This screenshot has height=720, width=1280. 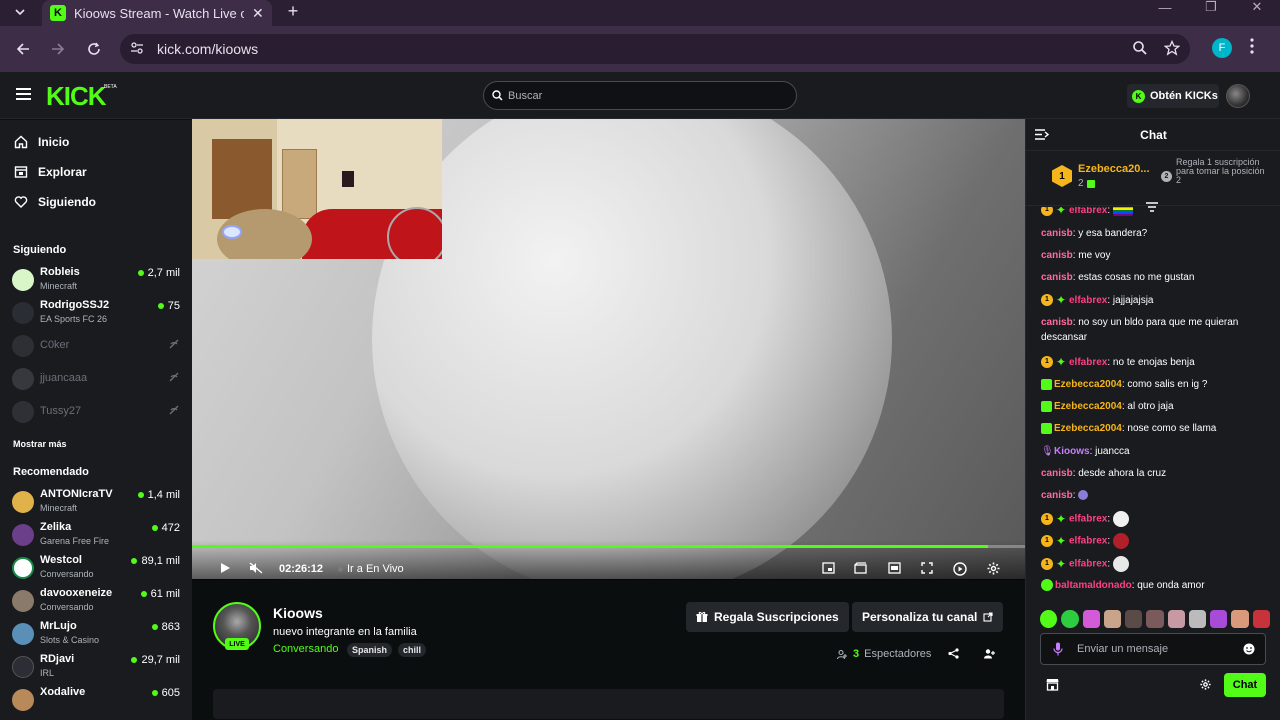 I want to click on following-channel: jjuancaaa, so click(x=96, y=380).